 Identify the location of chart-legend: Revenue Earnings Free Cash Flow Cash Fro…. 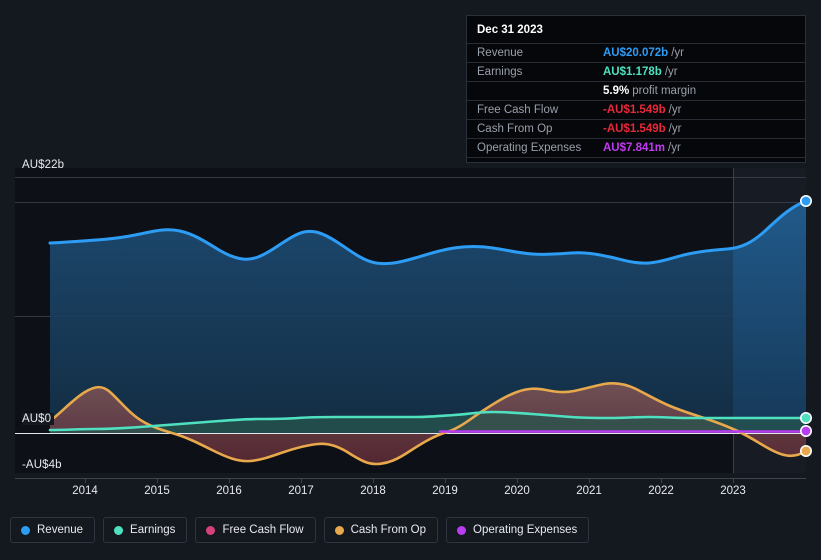
(300, 530).